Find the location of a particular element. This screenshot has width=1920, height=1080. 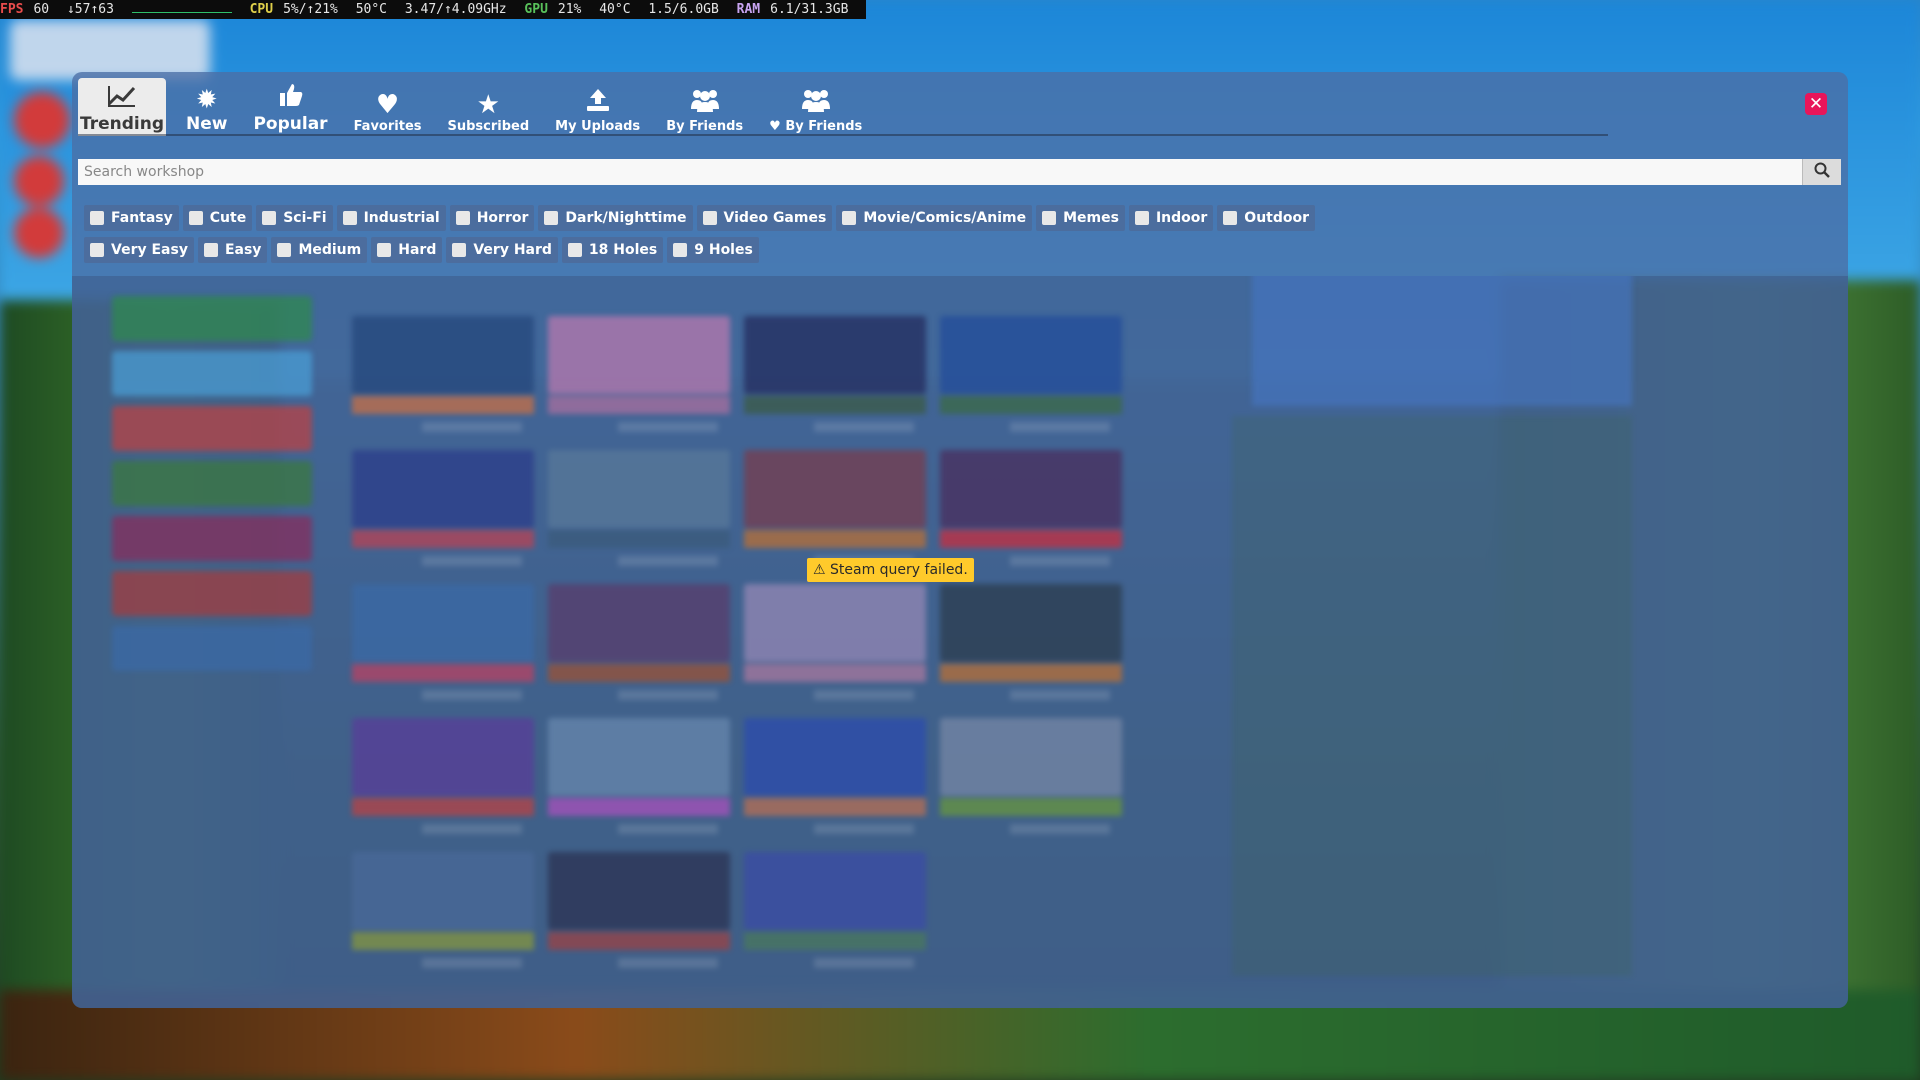

filter-medium: Medium is located at coordinates (319, 250).